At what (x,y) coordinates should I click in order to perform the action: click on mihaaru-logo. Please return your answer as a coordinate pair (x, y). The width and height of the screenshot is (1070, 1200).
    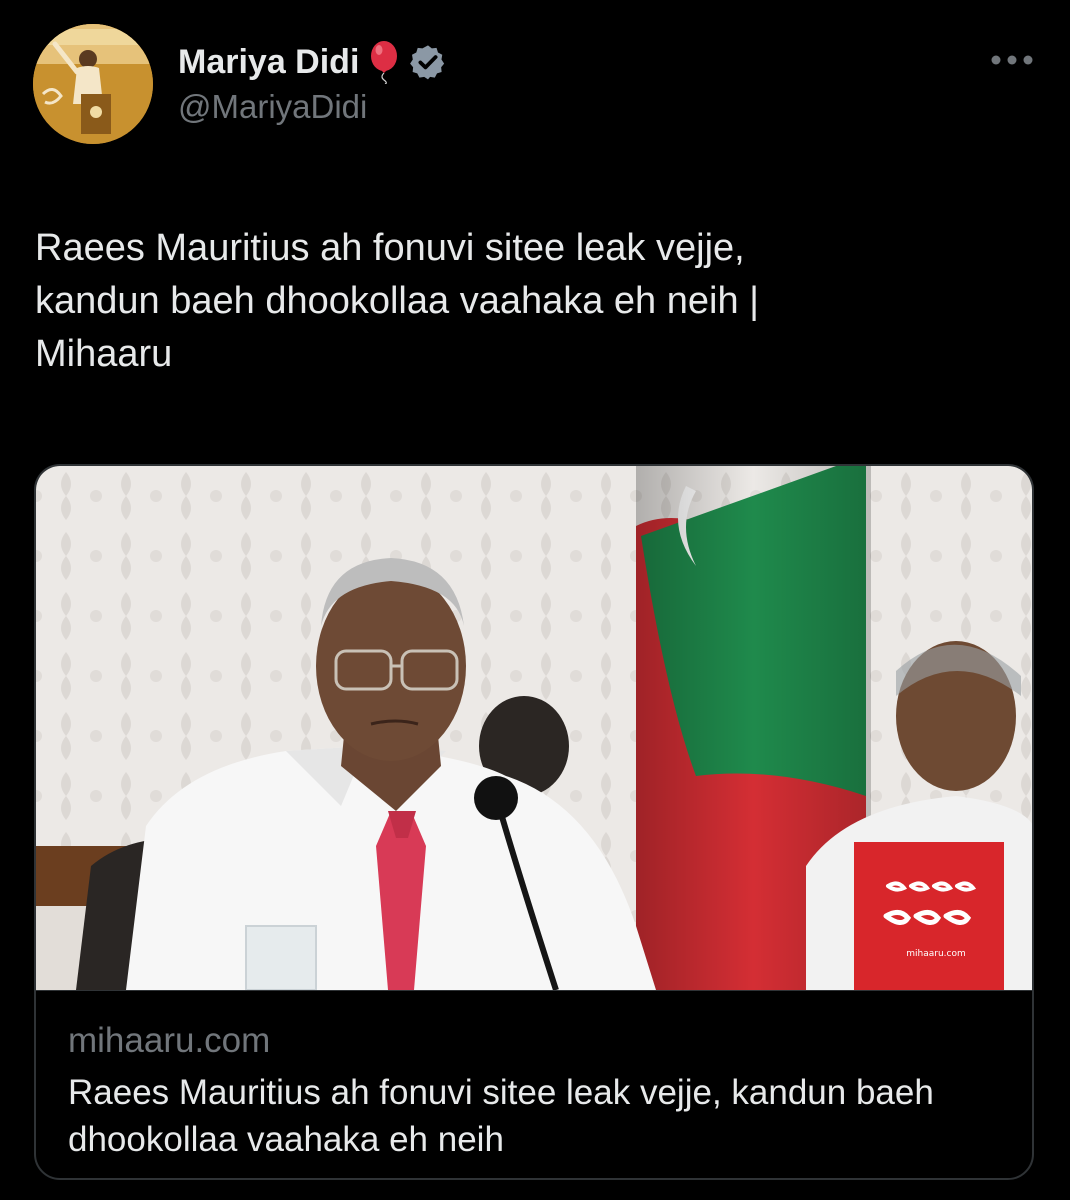
    Looking at the image, I should click on (929, 916).